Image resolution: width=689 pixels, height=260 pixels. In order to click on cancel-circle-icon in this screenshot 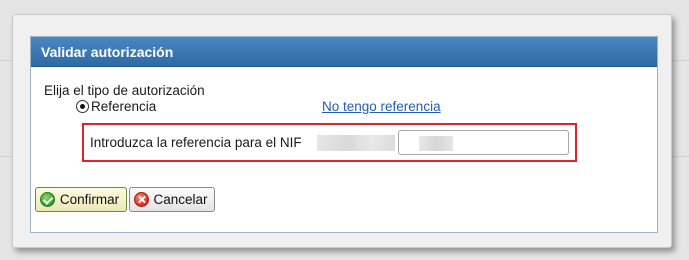, I will do `click(141, 199)`.